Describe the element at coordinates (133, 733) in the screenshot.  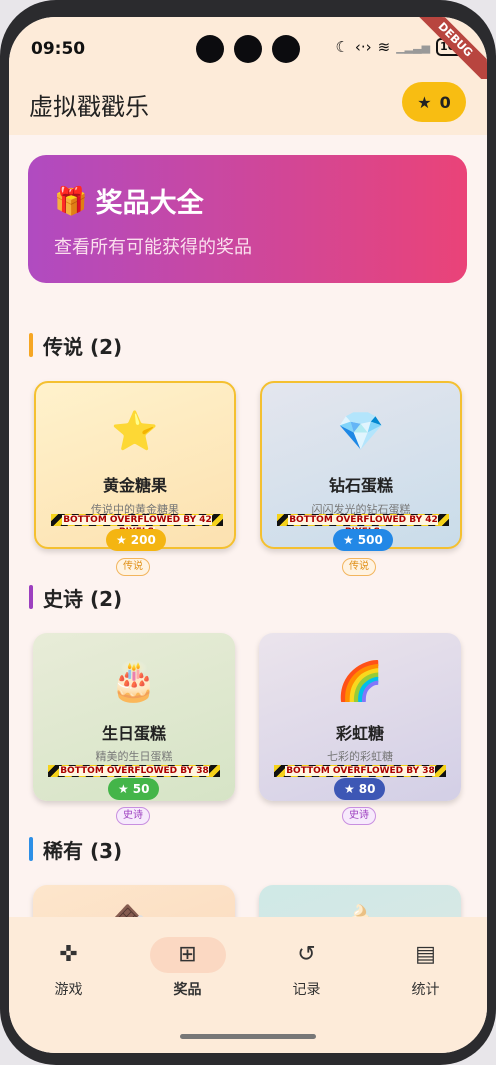
I see `prize-name: 生日蛋糕` at that location.